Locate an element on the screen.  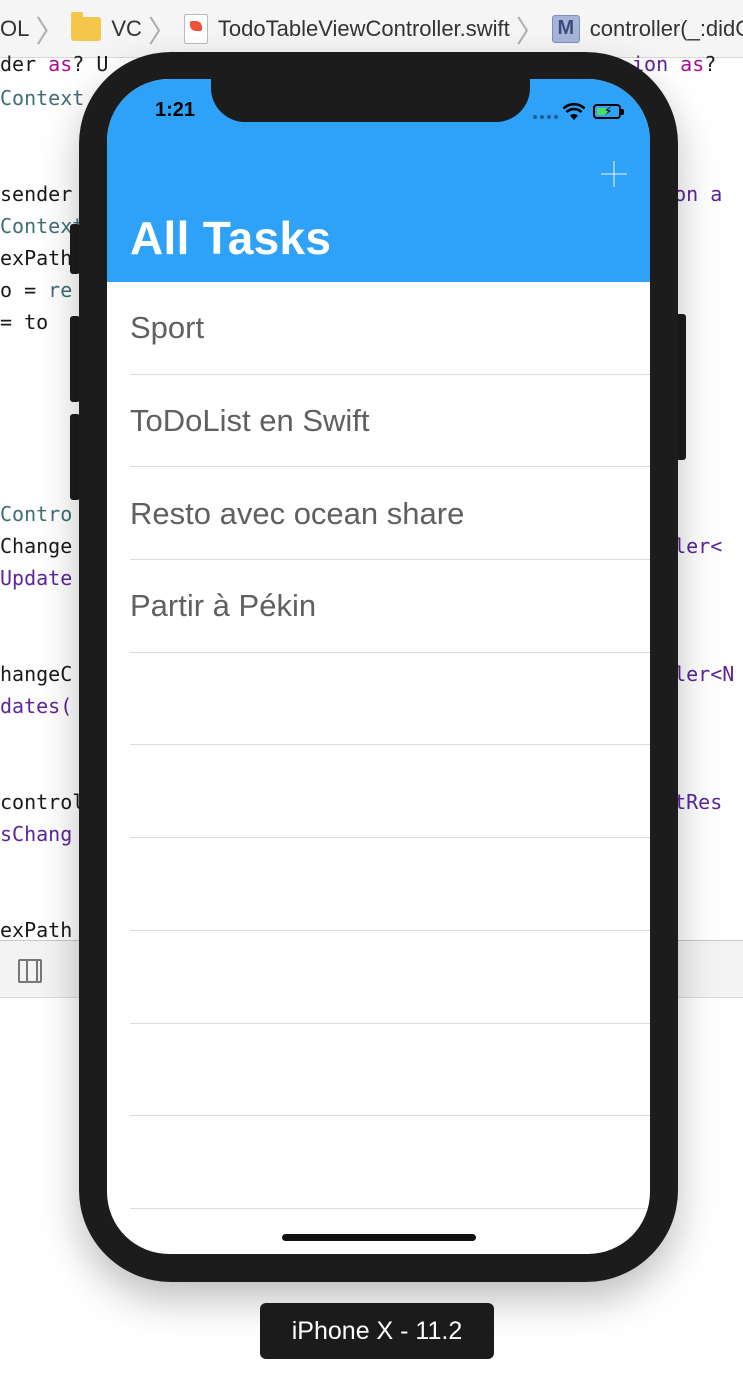
code-line: dates( is located at coordinates (36, 706).